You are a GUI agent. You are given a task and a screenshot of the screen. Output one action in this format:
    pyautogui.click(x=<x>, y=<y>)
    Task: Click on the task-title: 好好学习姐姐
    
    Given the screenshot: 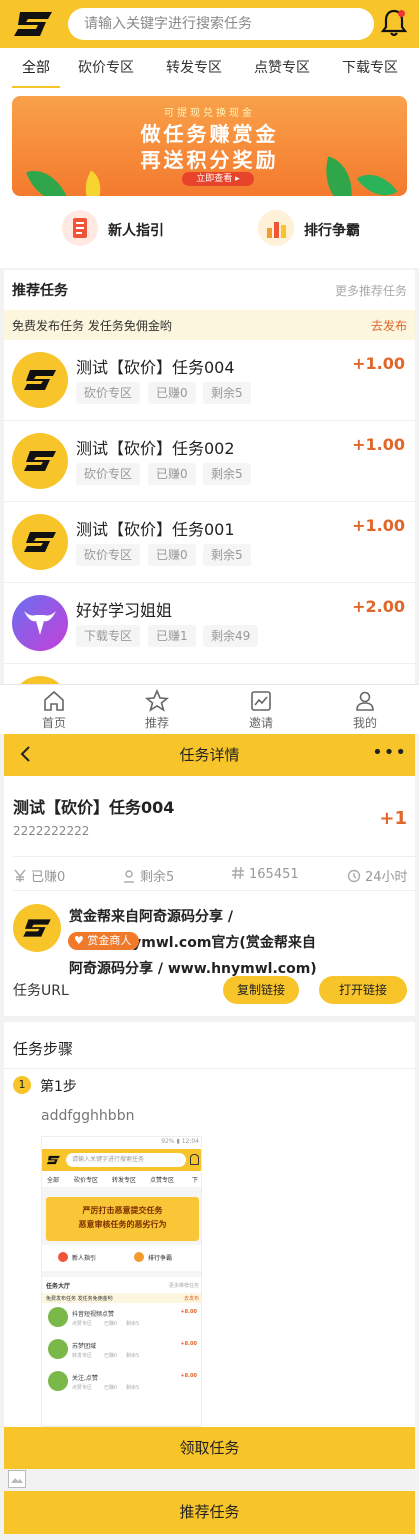 What is the action you would take?
    pyautogui.click(x=124, y=610)
    